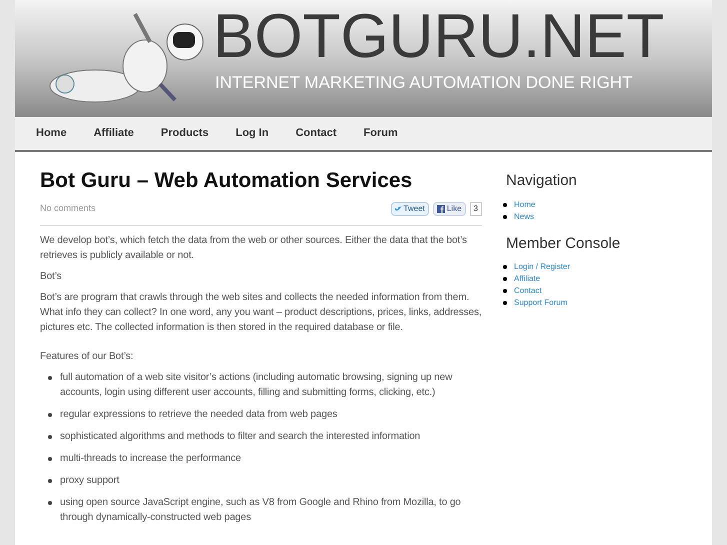 This screenshot has width=727, height=545. Describe the element at coordinates (240, 437) in the screenshot. I see `feature-item: sophisticated algorithms and methods to filter and search the interested information` at that location.